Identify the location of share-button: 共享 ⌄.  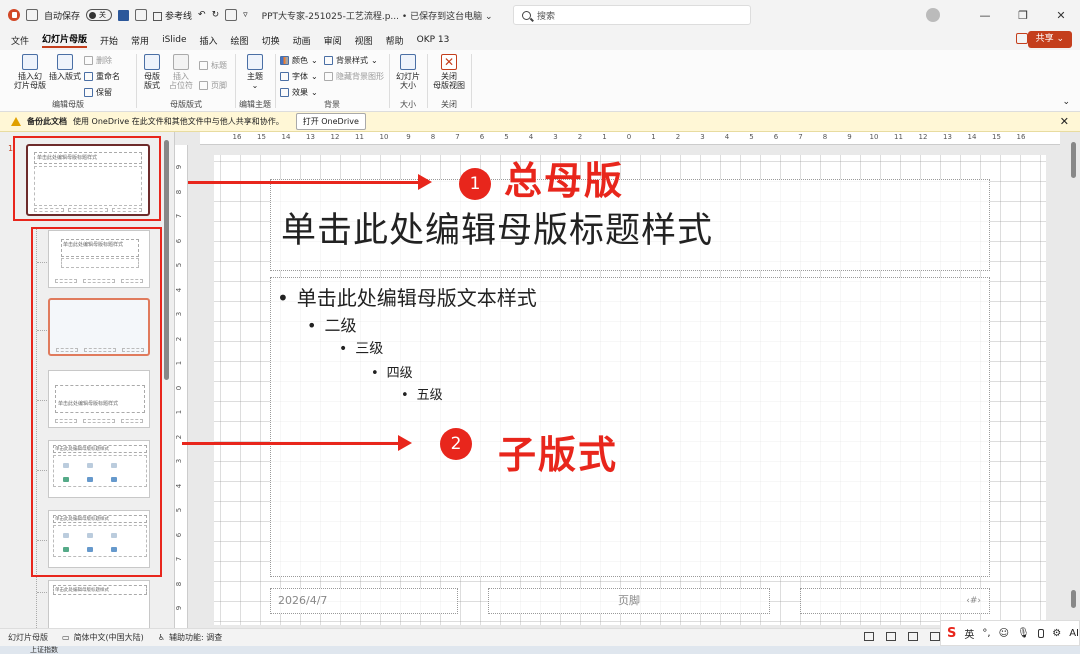
(1049, 39).